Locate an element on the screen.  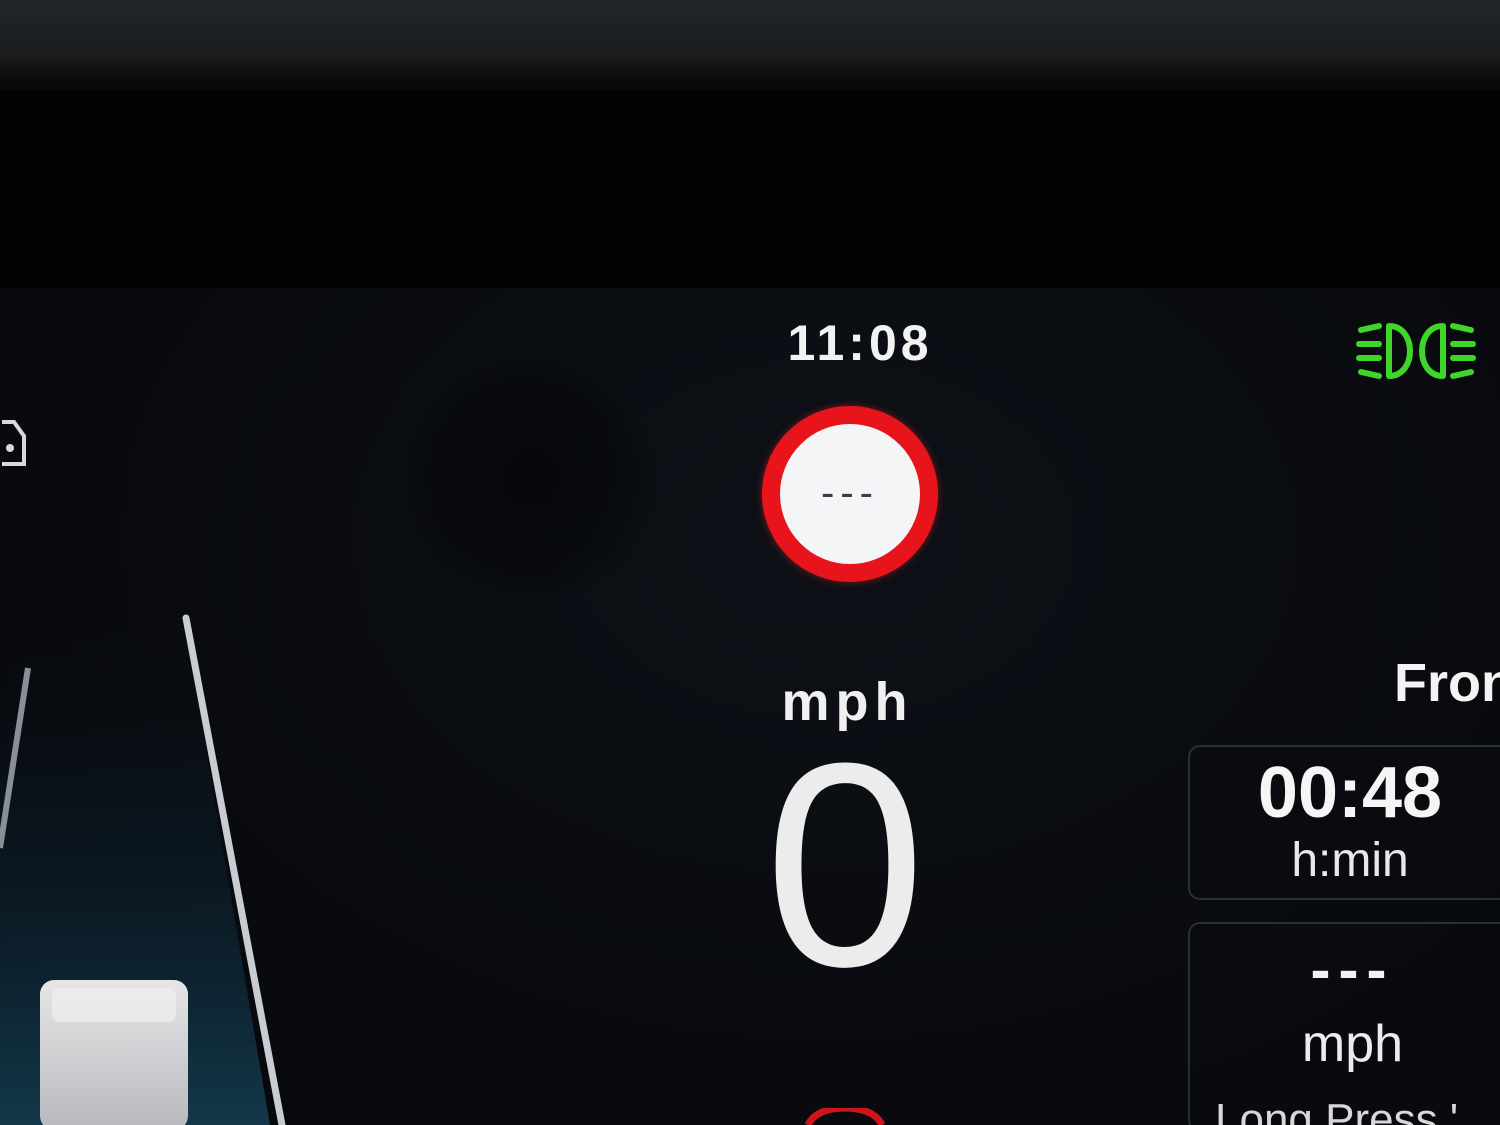
car-icon is located at coordinates (14, 443).